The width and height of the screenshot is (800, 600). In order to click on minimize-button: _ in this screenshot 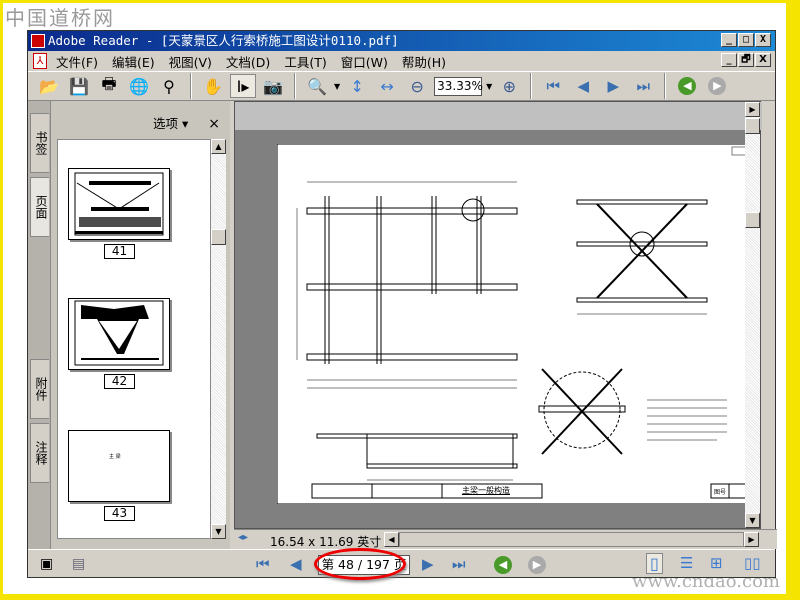, I will do `click(729, 40)`.